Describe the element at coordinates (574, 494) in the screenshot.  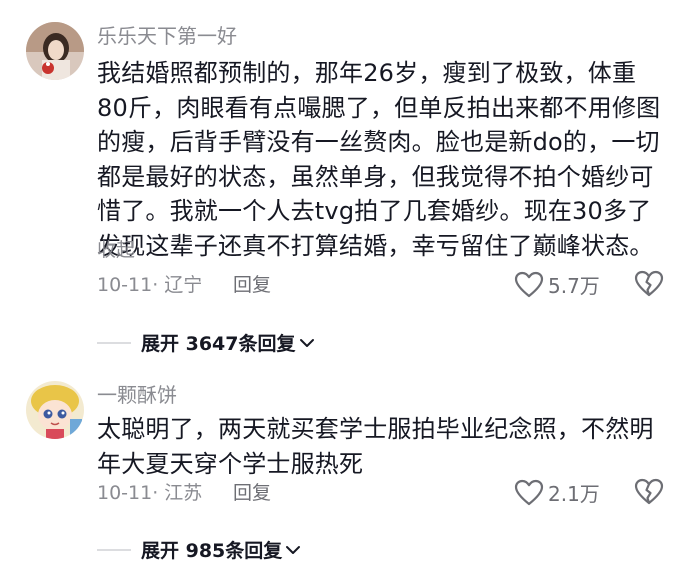
I see `like-count: 2.1万` at that location.